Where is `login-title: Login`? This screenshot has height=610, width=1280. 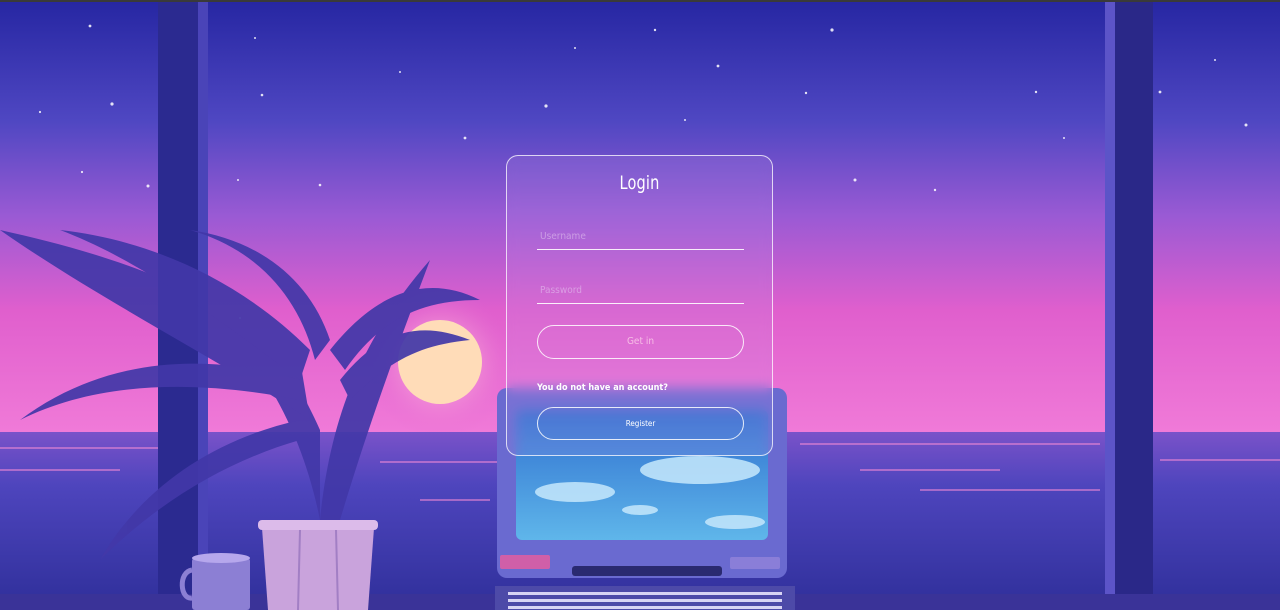 login-title: Login is located at coordinates (639, 183).